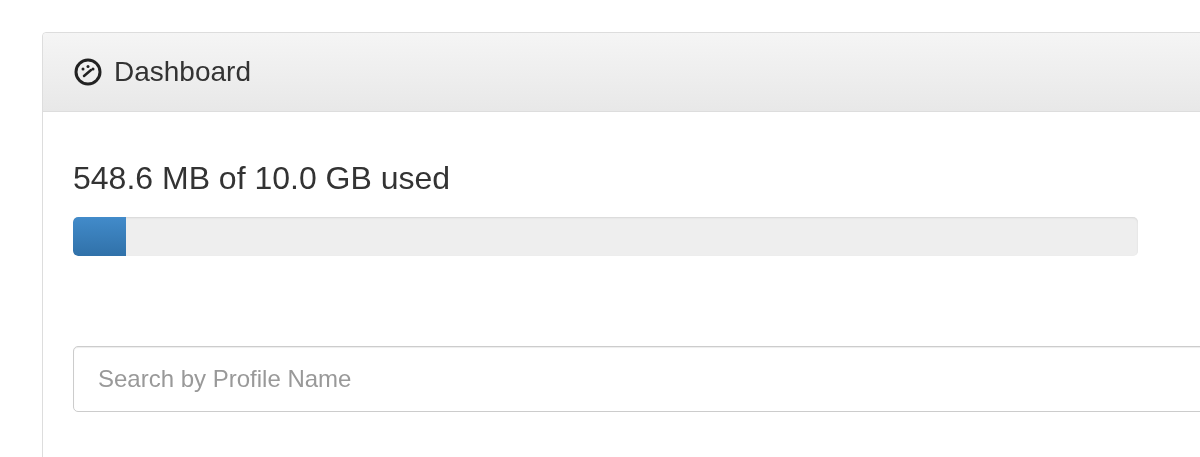  I want to click on storage-usage-text: 548.6 MB of 10.0 GB used, so click(262, 178).